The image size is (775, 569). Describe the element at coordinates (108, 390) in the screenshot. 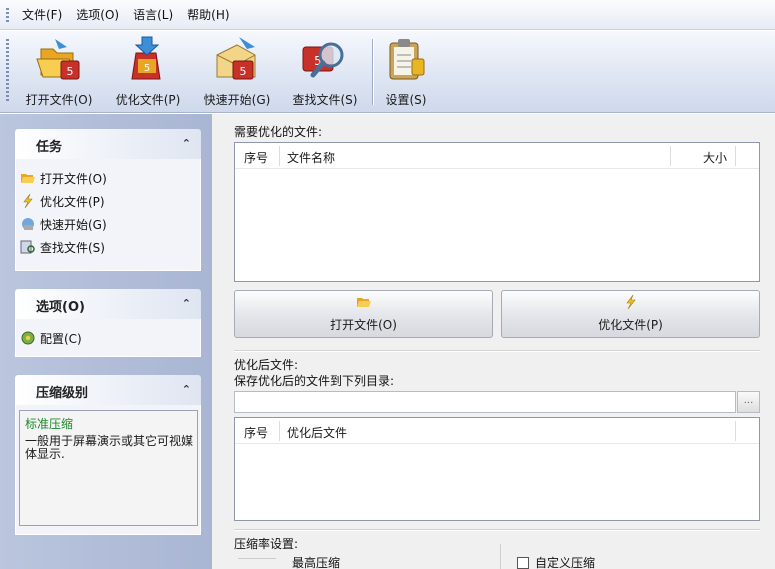

I see `compression-group-header: 压缩级别 ⌃` at that location.